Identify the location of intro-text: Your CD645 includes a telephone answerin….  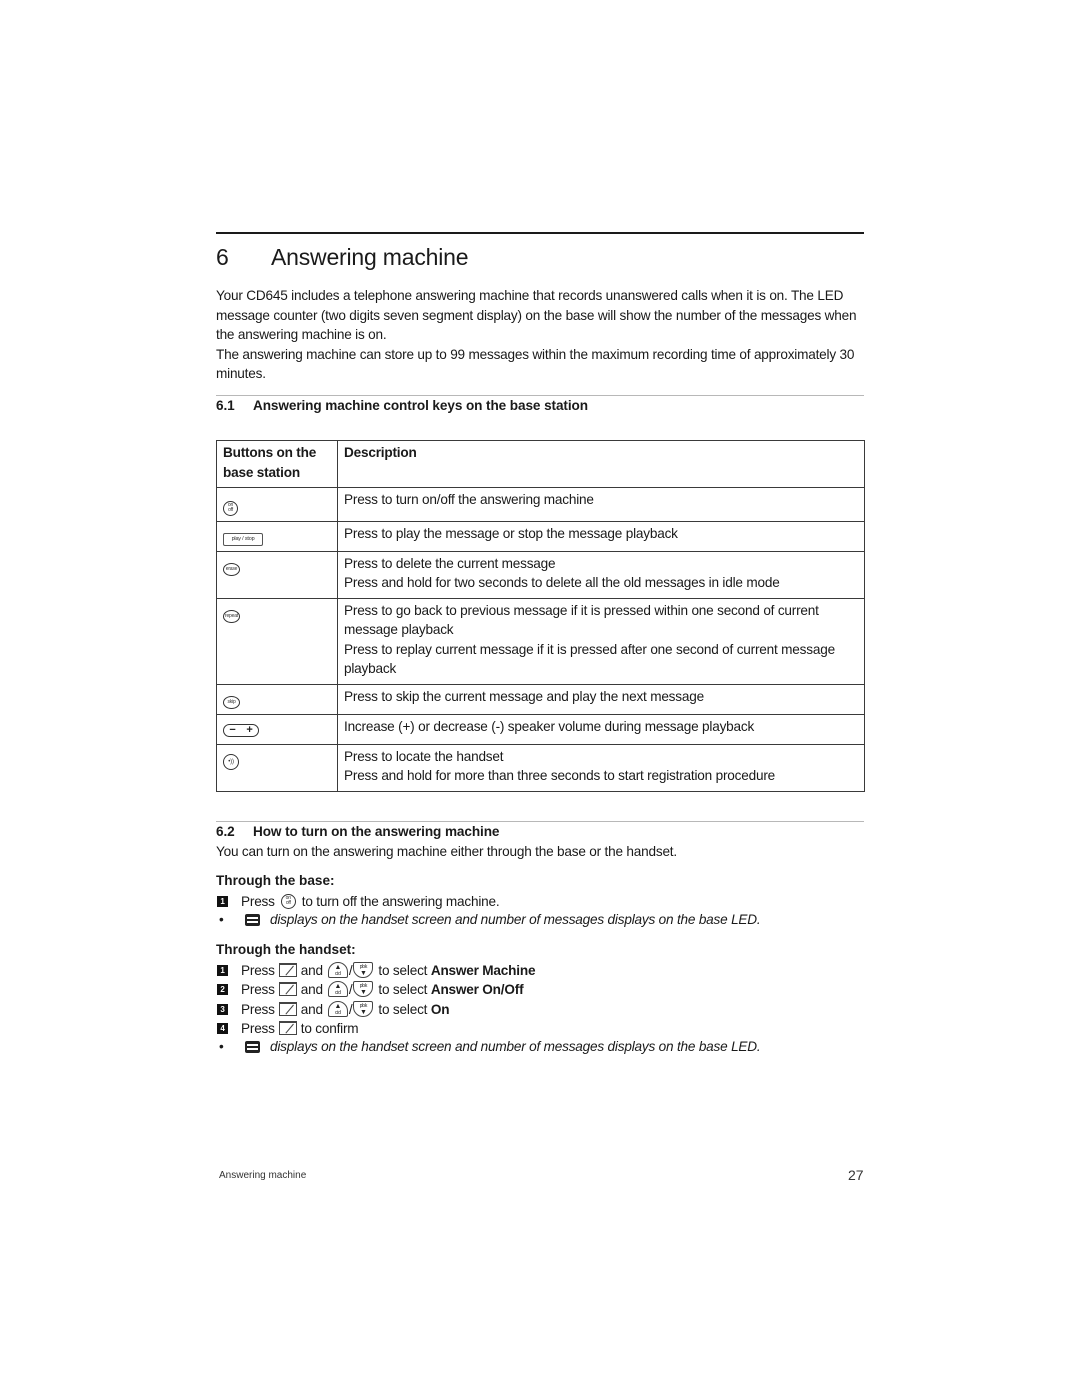
(541, 335).